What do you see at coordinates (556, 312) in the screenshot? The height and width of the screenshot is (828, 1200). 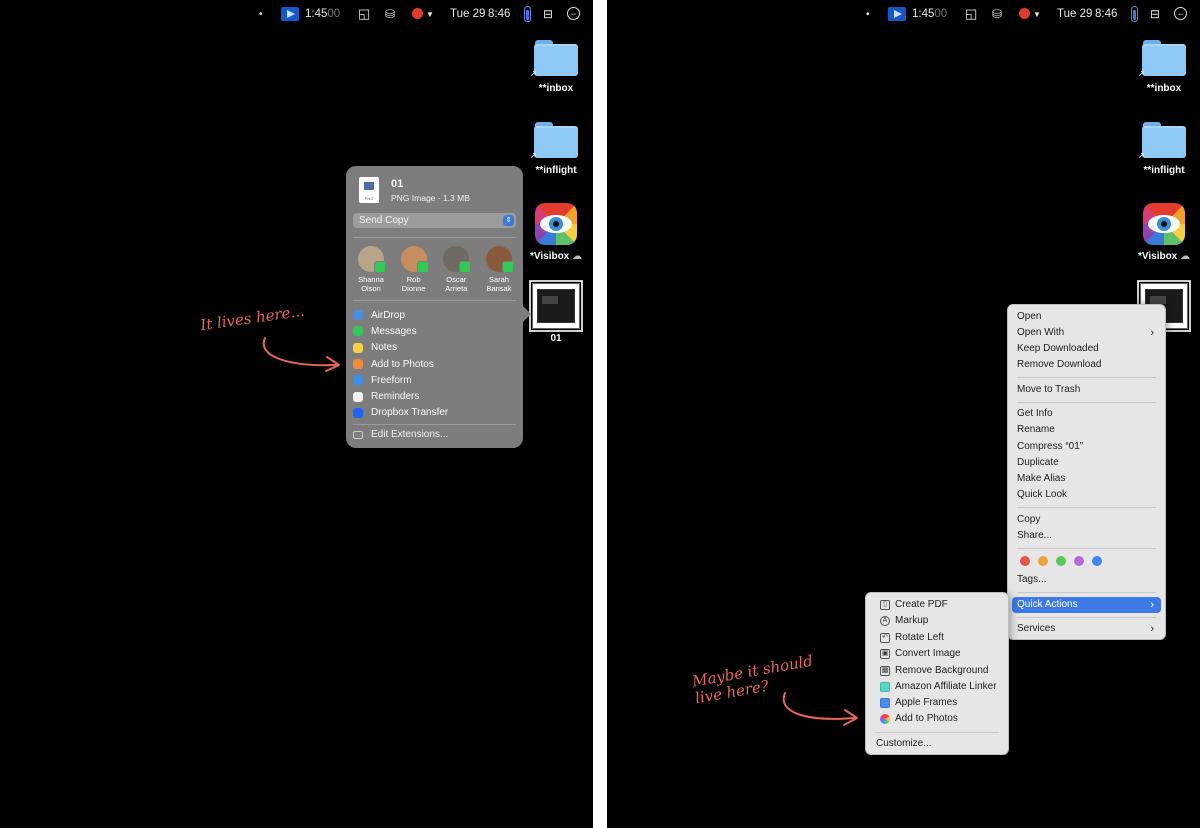 I see `file-01: 01` at bounding box center [556, 312].